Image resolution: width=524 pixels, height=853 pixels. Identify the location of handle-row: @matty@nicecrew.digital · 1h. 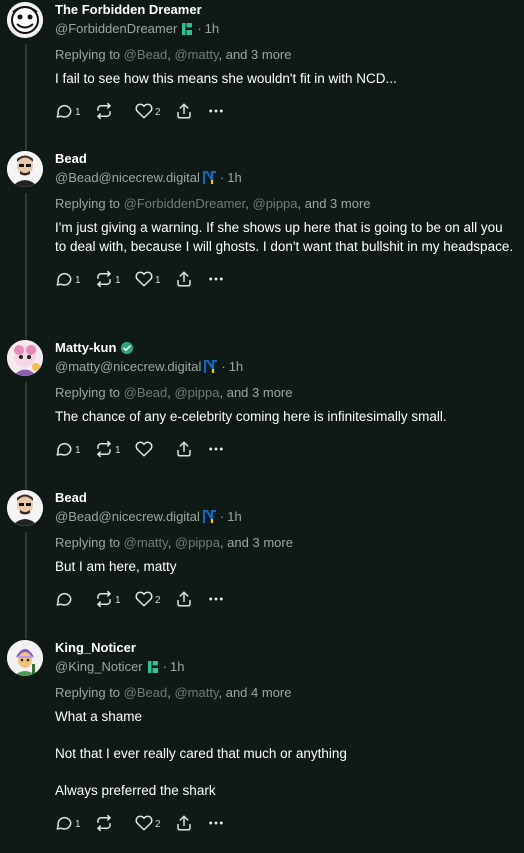
(284, 367).